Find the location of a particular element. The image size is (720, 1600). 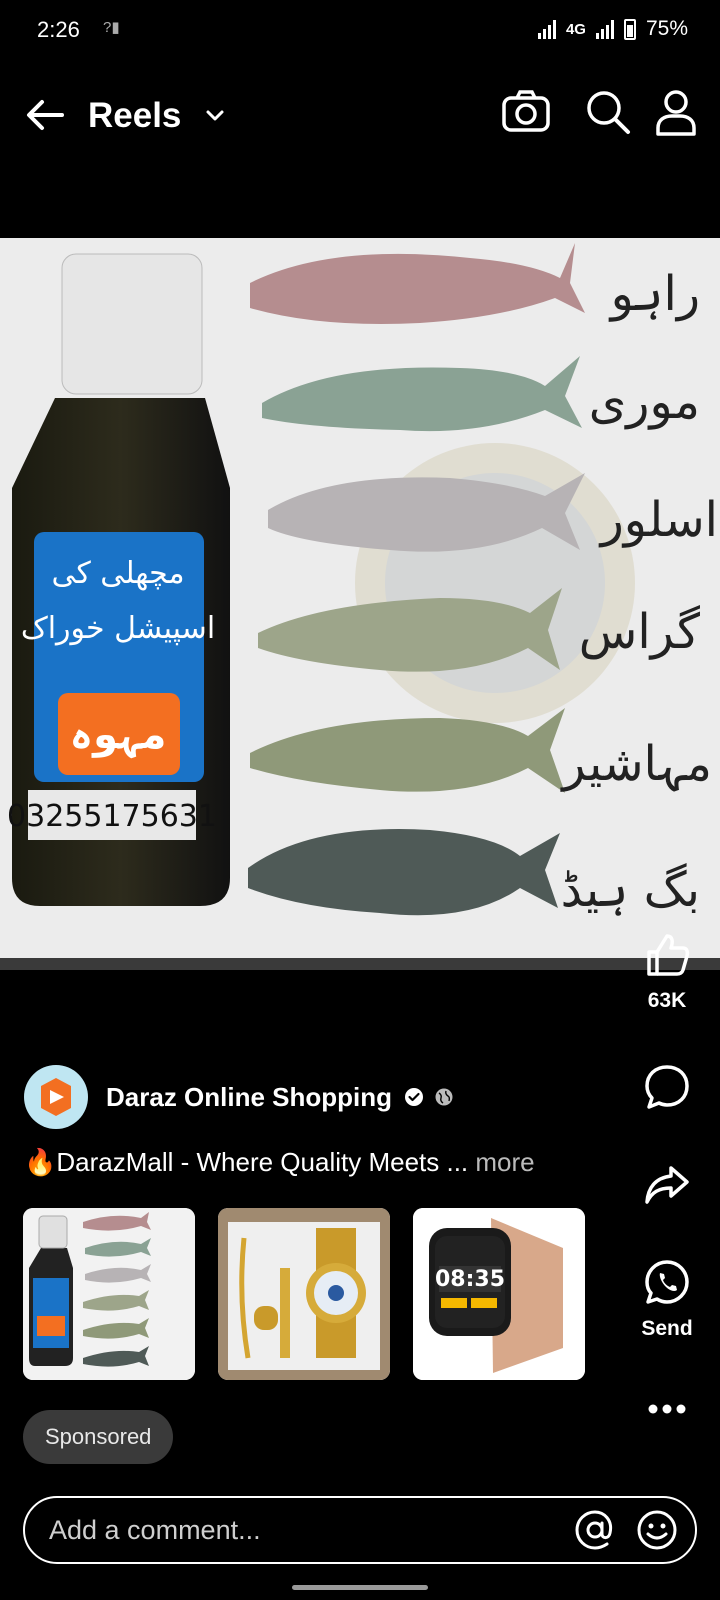

reel-progress-bar is located at coordinates (360, 964).